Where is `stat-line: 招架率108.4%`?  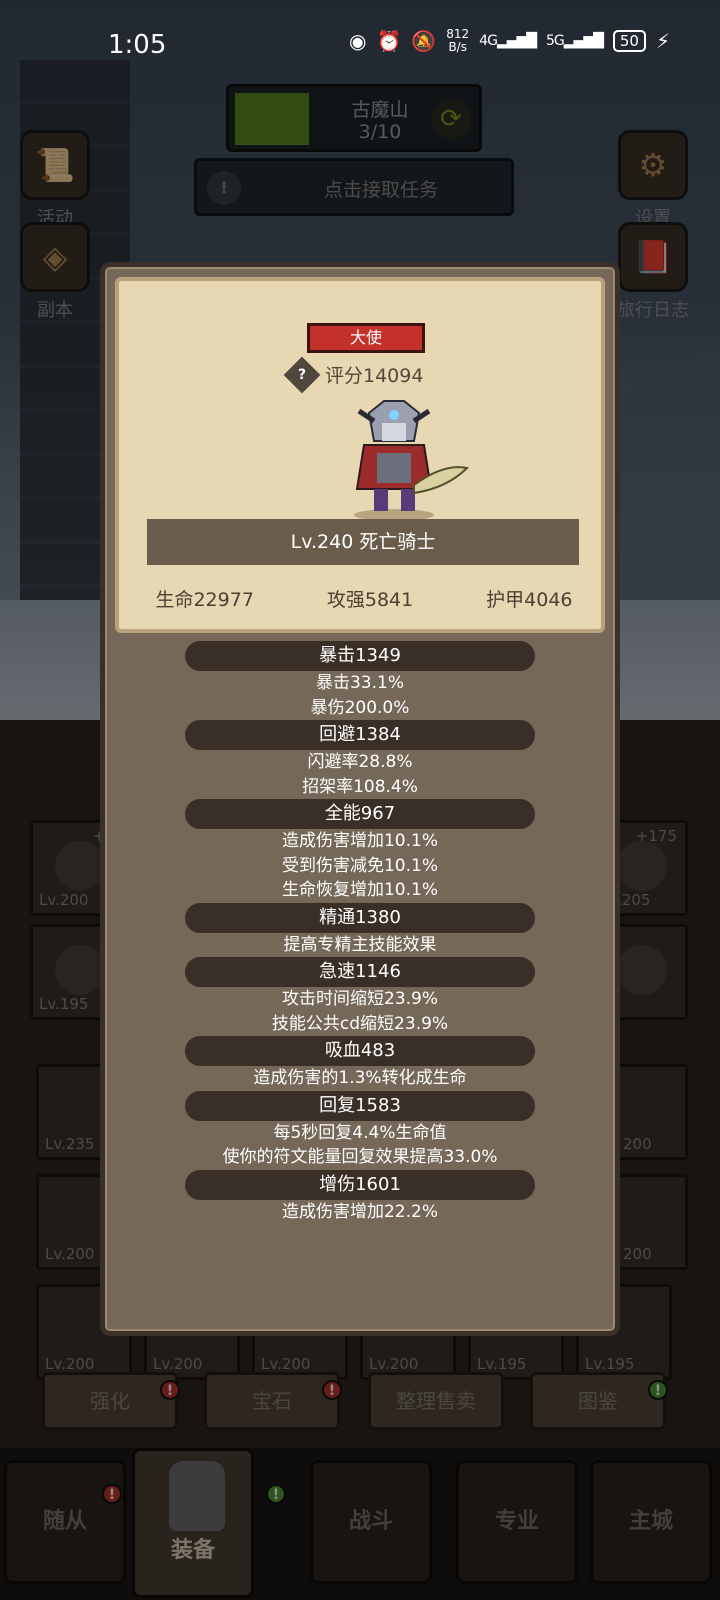 stat-line: 招架率108.4% is located at coordinates (360, 786).